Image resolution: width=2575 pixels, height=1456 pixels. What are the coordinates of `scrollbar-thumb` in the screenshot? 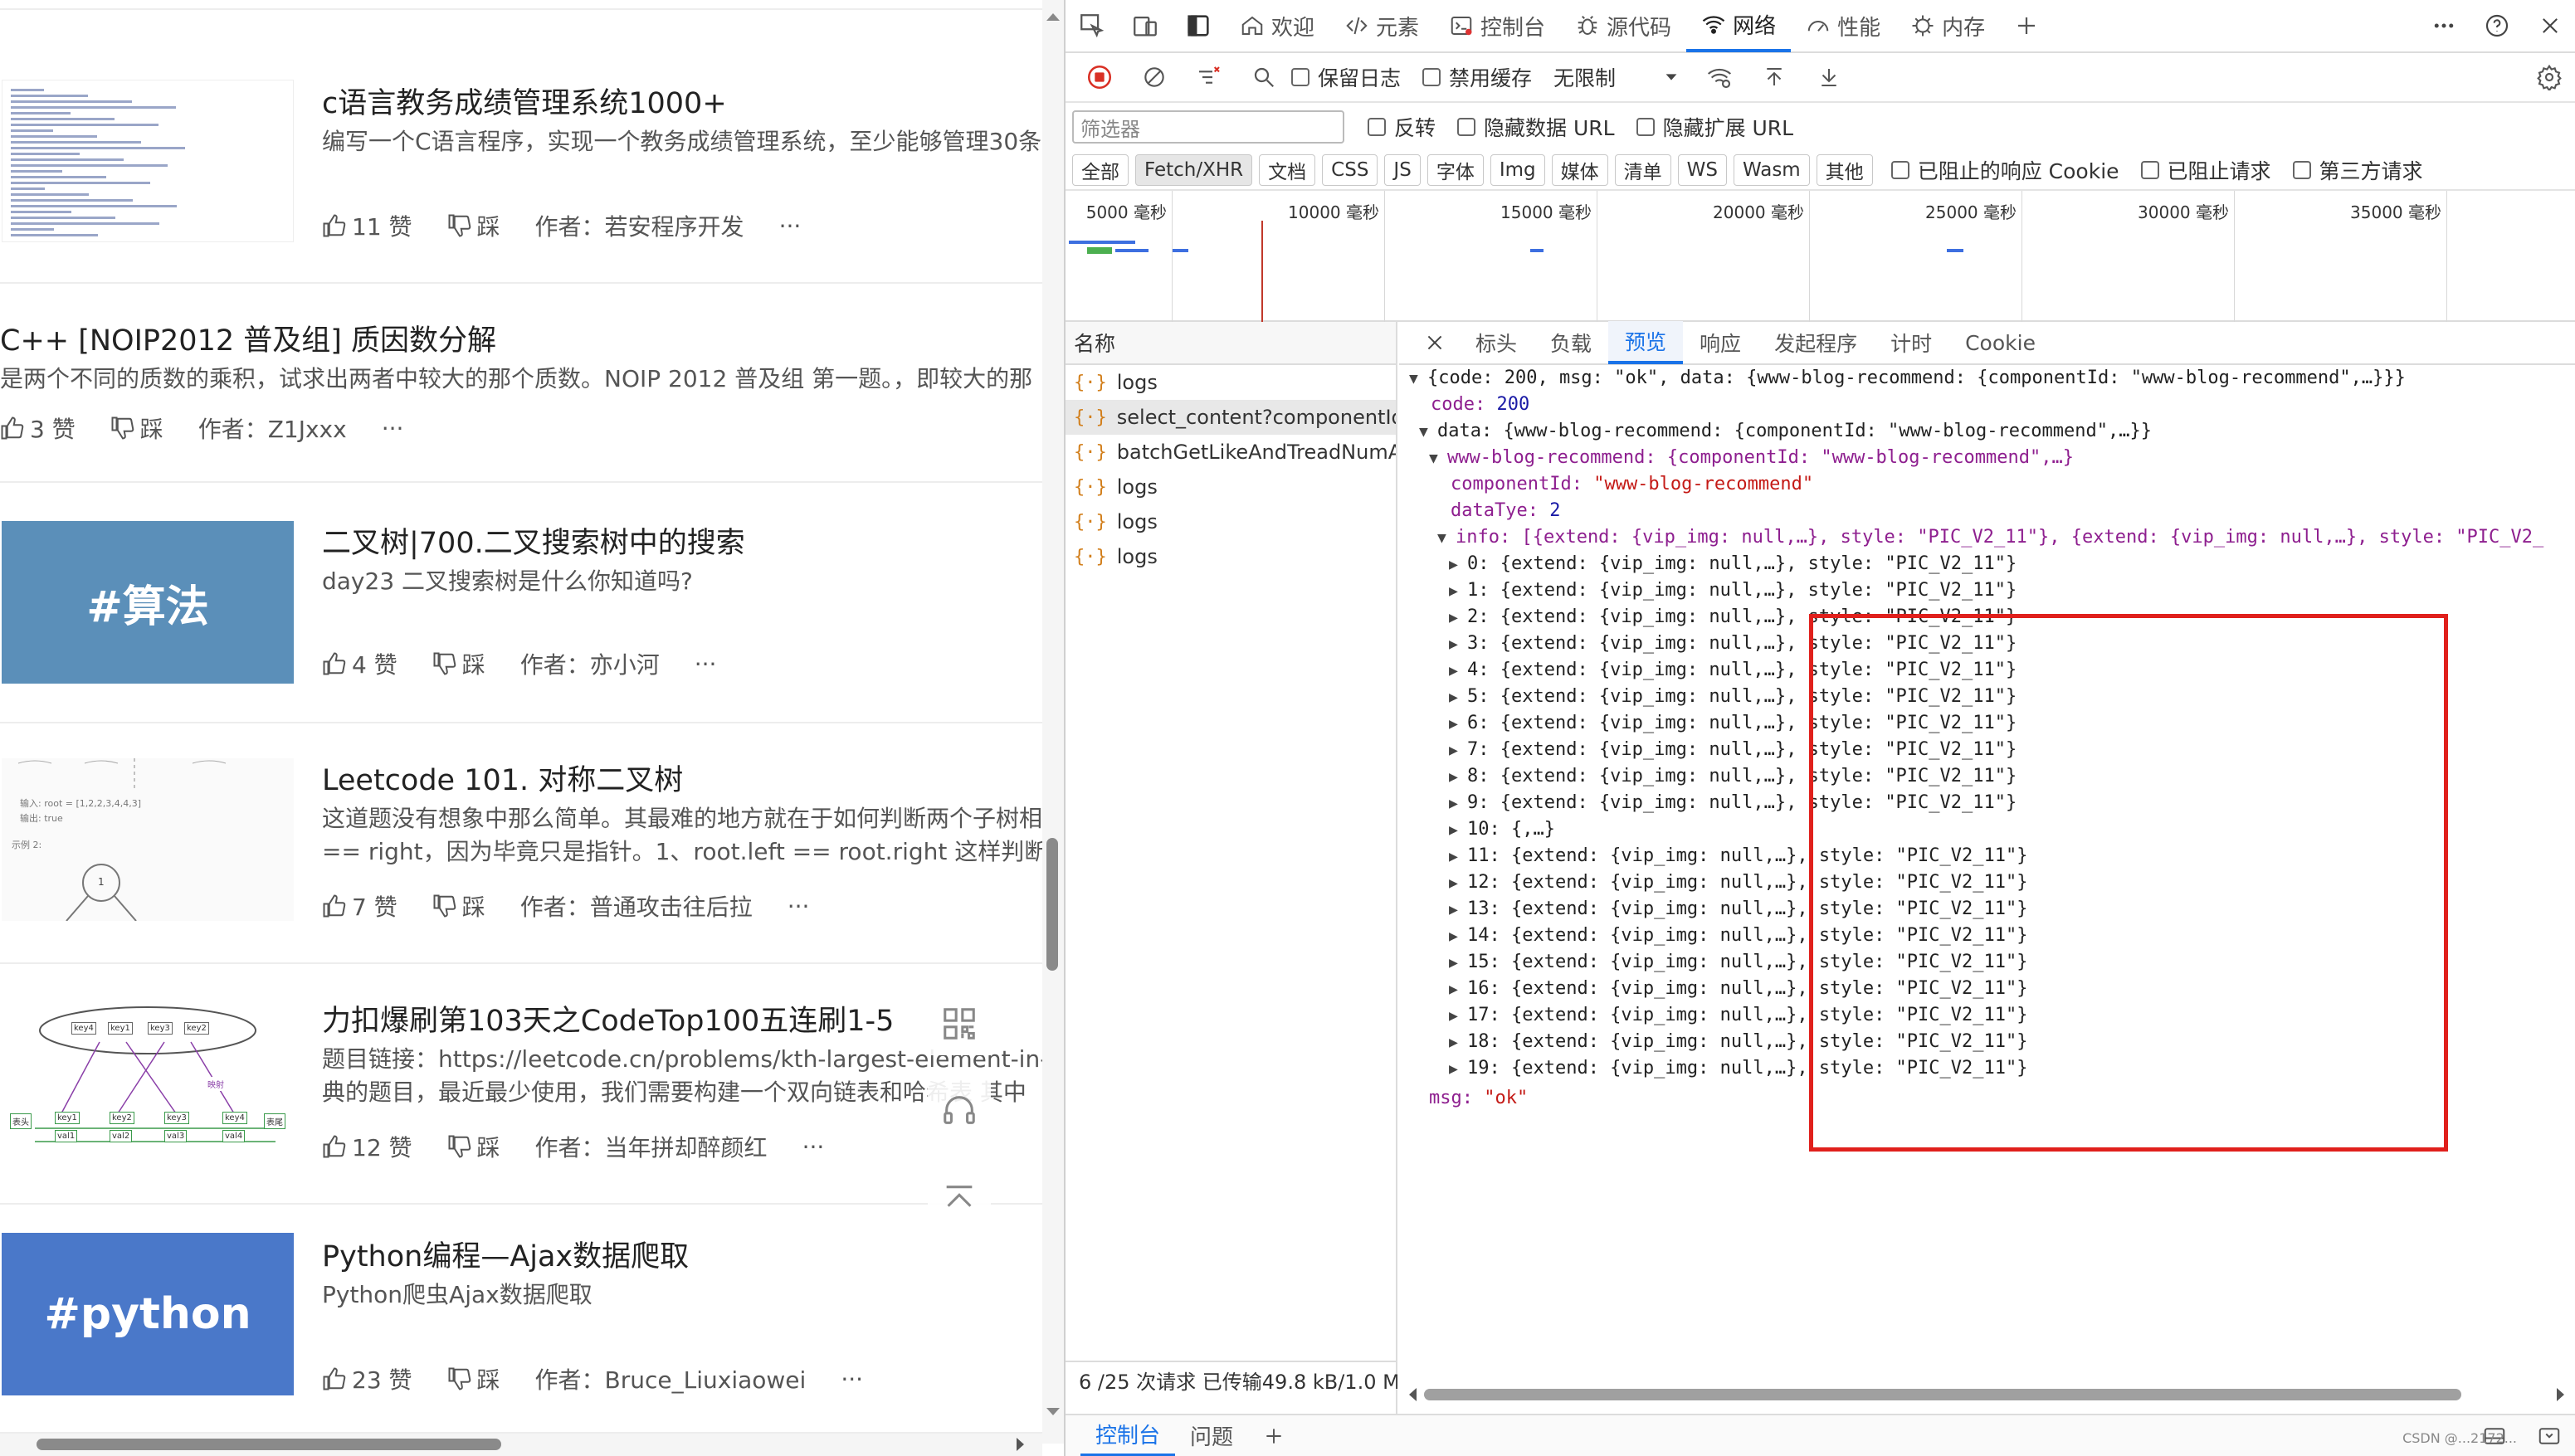 It's located at (269, 1444).